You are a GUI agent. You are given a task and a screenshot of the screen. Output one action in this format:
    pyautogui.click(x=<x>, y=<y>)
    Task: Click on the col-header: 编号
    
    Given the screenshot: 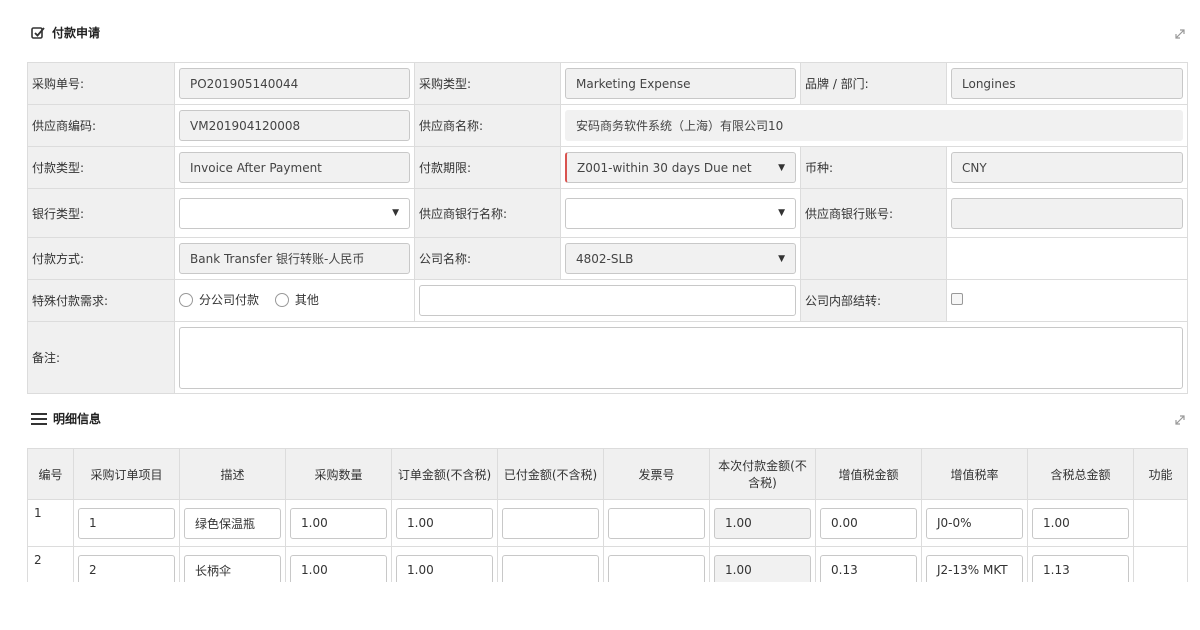 What is the action you would take?
    pyautogui.click(x=50, y=474)
    